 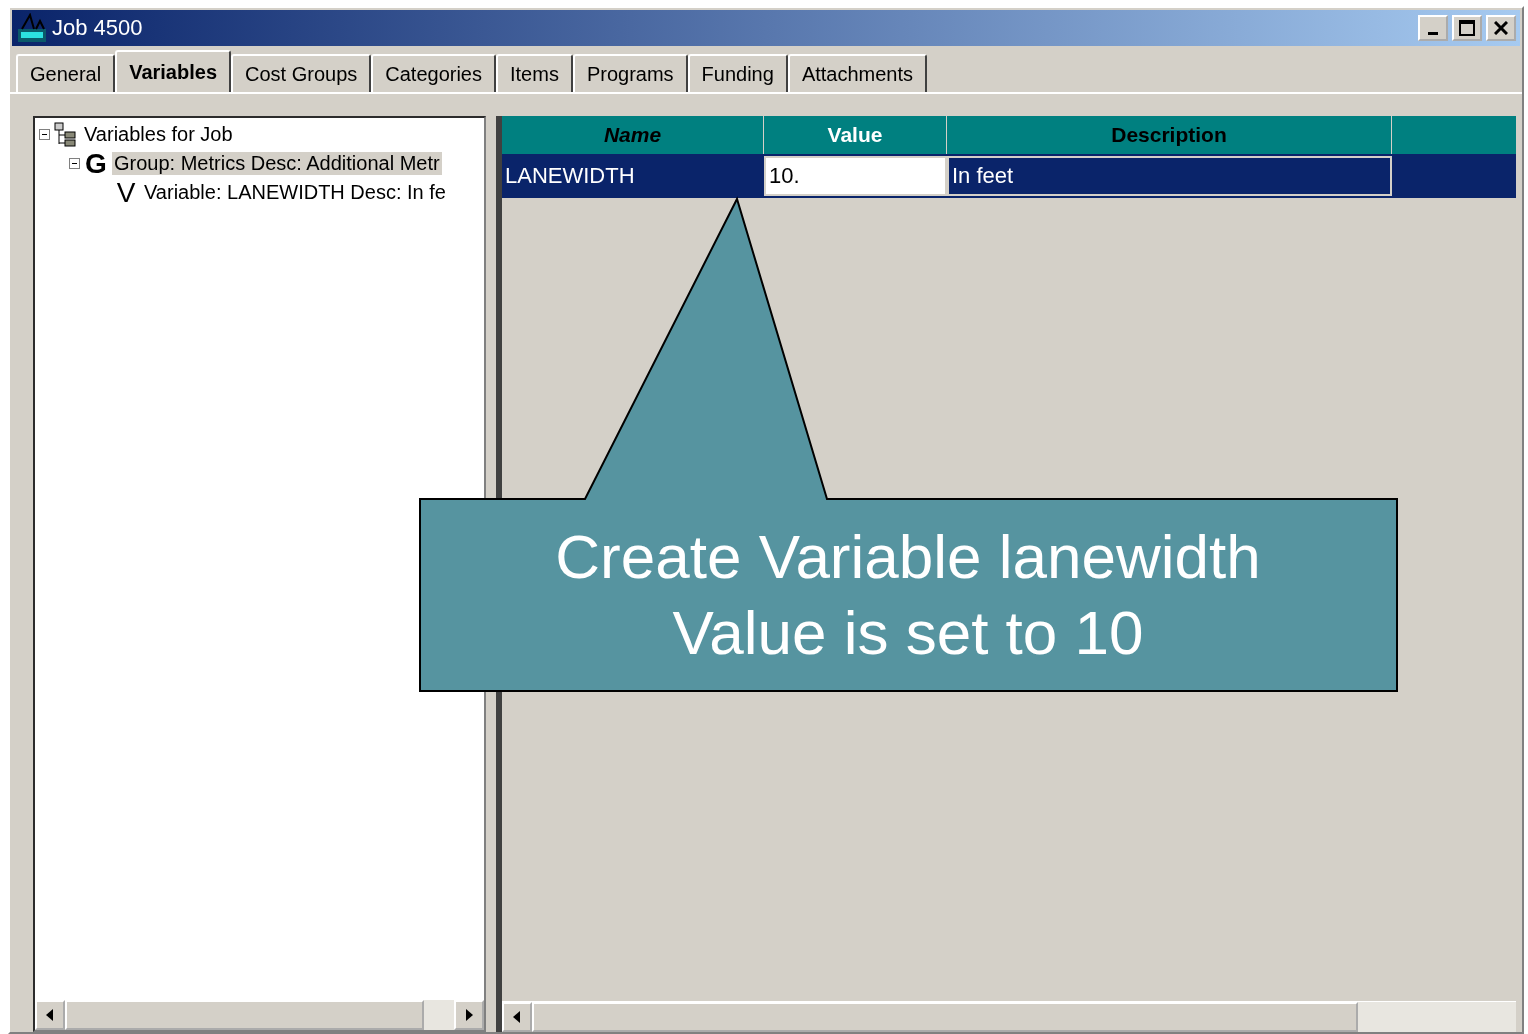 I want to click on group-icon: G, so click(x=96, y=163).